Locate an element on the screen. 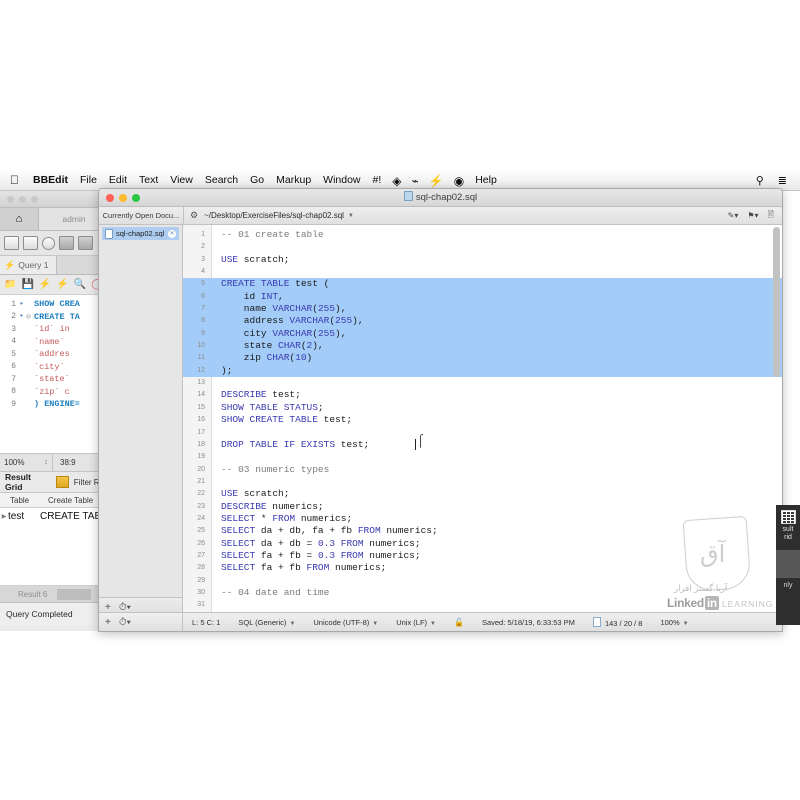 This screenshot has width=800, height=800. sidebar-item-open-file: sql-chap02.sql ✕ is located at coordinates (140, 233).